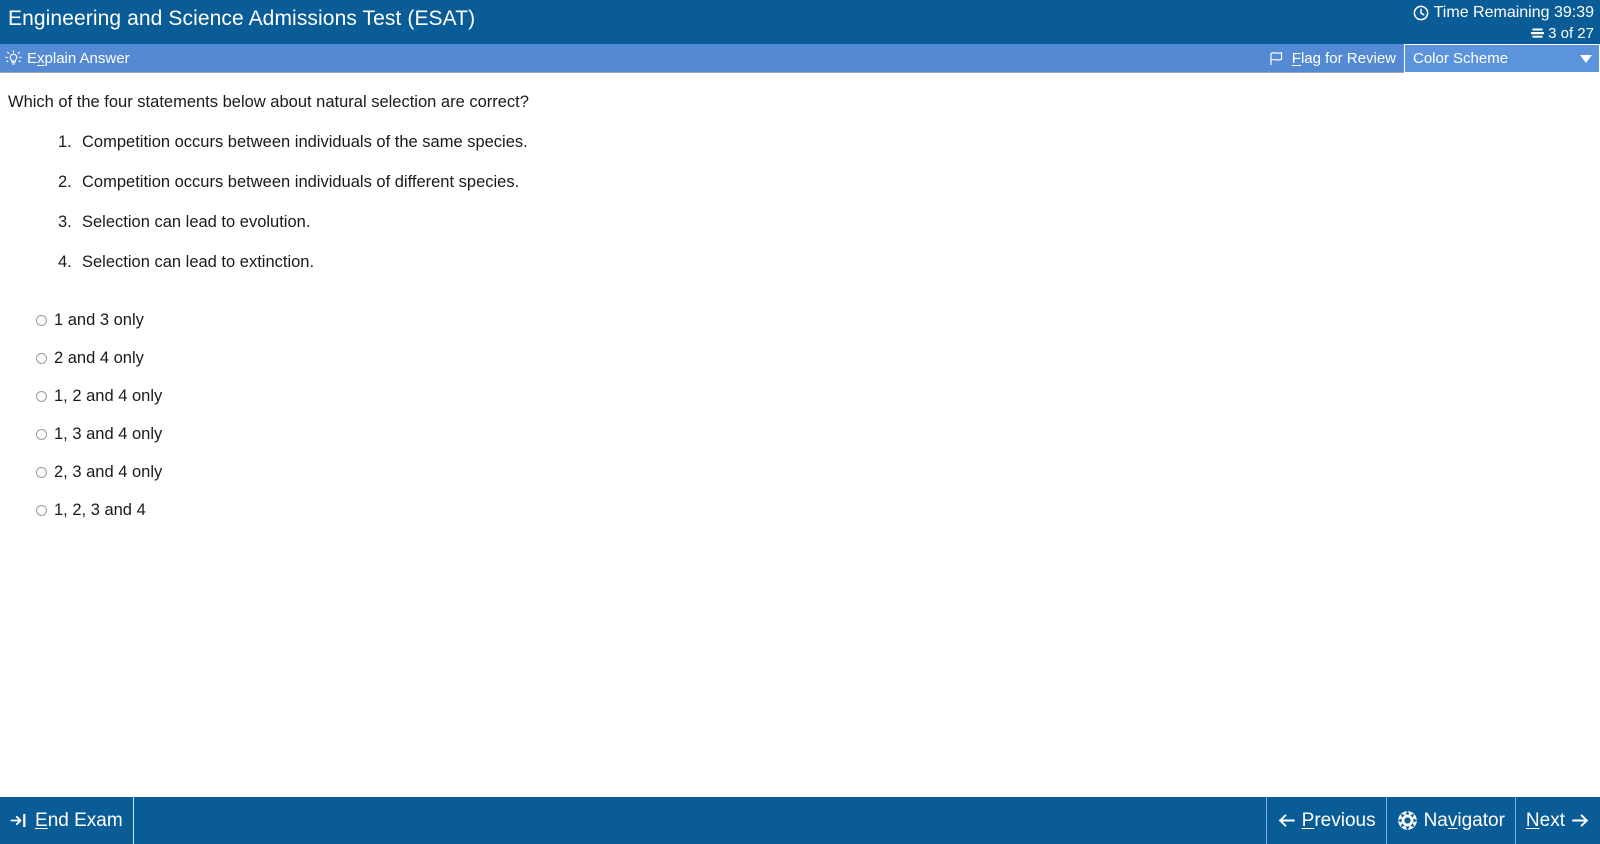 The width and height of the screenshot is (1600, 844). I want to click on answer-option-label: 1, 2 and 4 only, so click(108, 395).